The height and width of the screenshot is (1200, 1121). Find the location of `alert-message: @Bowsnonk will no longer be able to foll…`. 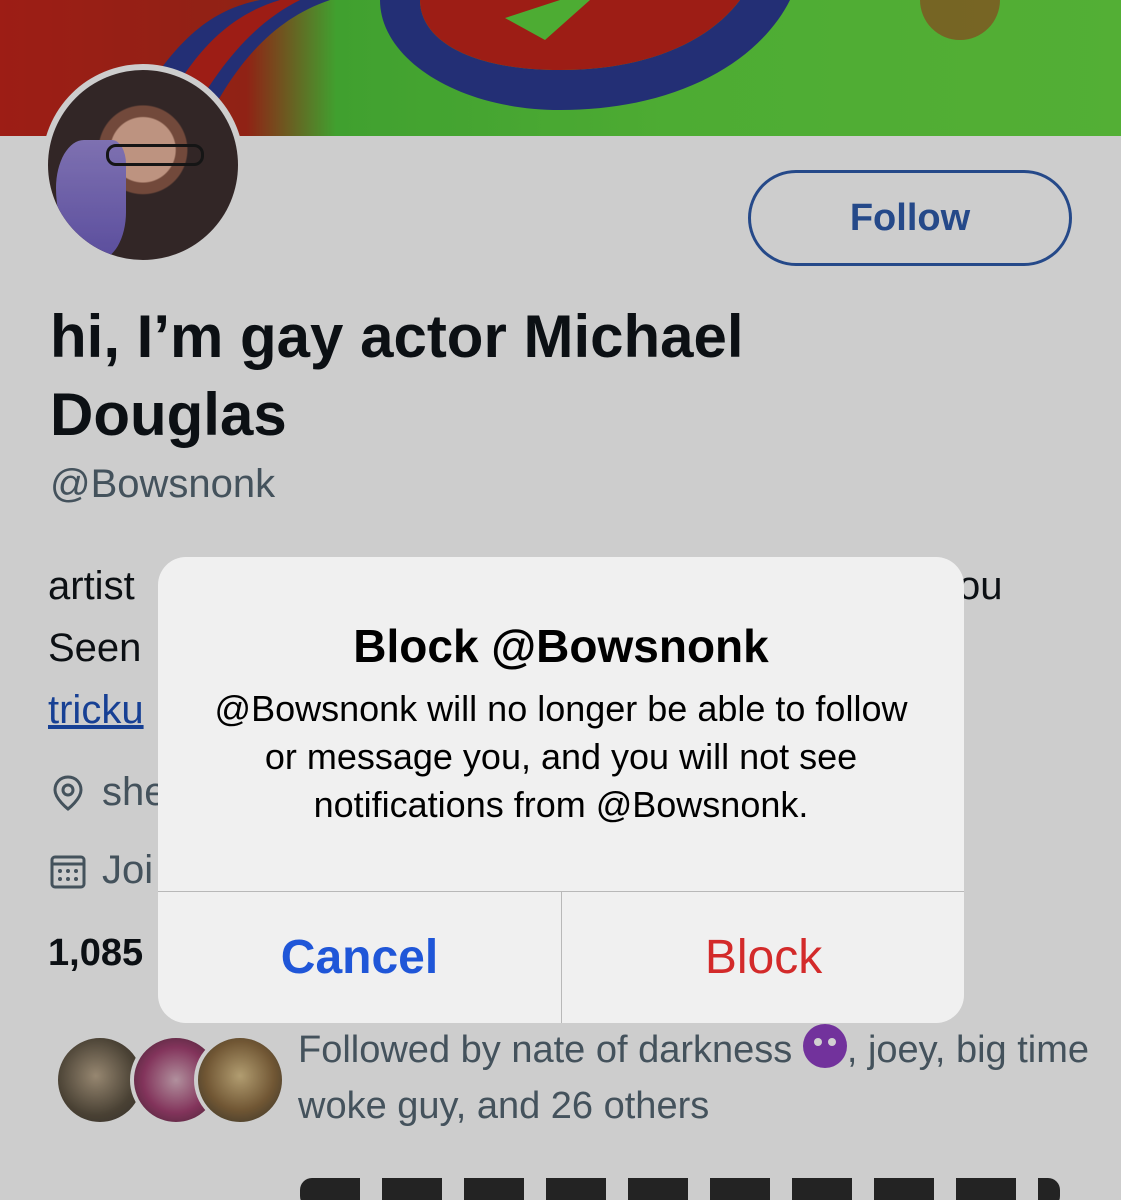

alert-message: @Bowsnonk will no longer be able to foll… is located at coordinates (561, 756).